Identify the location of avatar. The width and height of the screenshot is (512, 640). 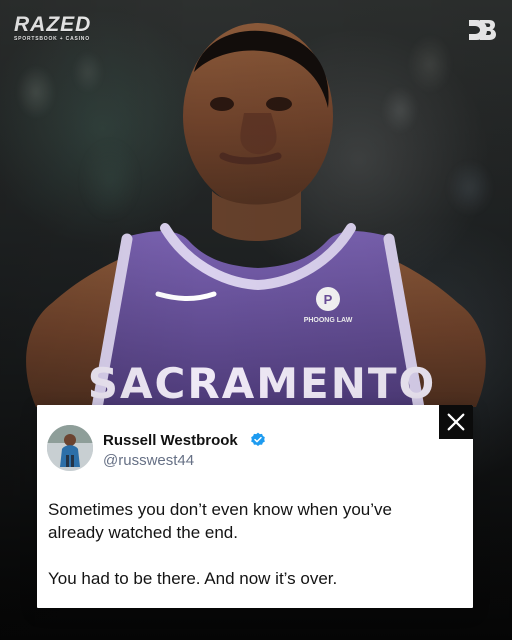
(70, 448).